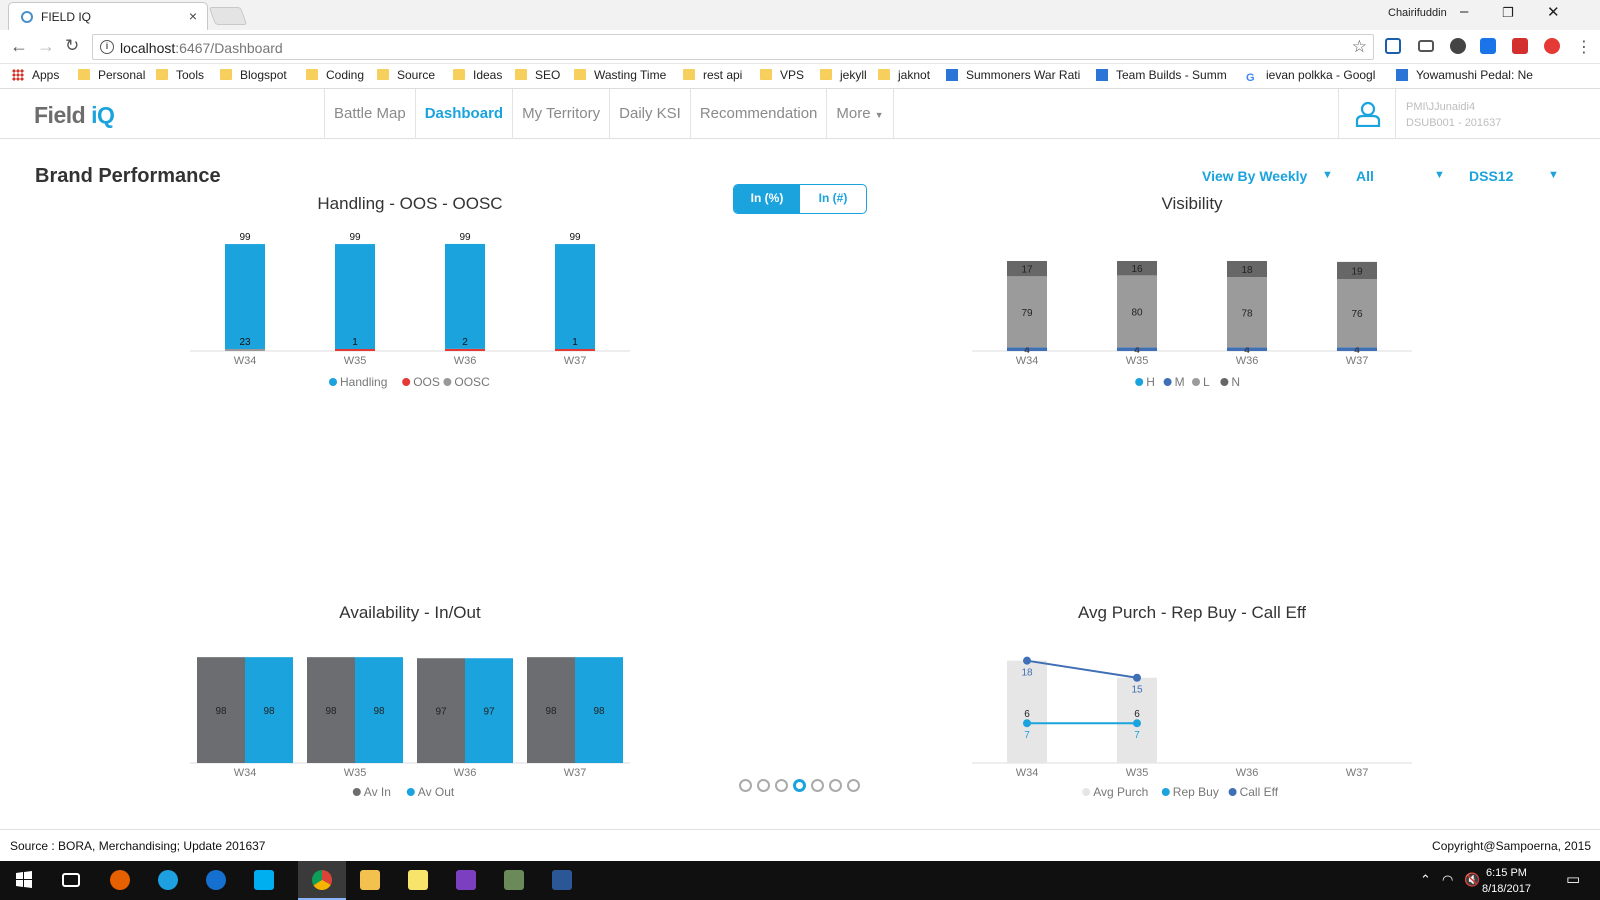  What do you see at coordinates (1584, 47) in the screenshot?
I see `menu-icon: ⋮` at bounding box center [1584, 47].